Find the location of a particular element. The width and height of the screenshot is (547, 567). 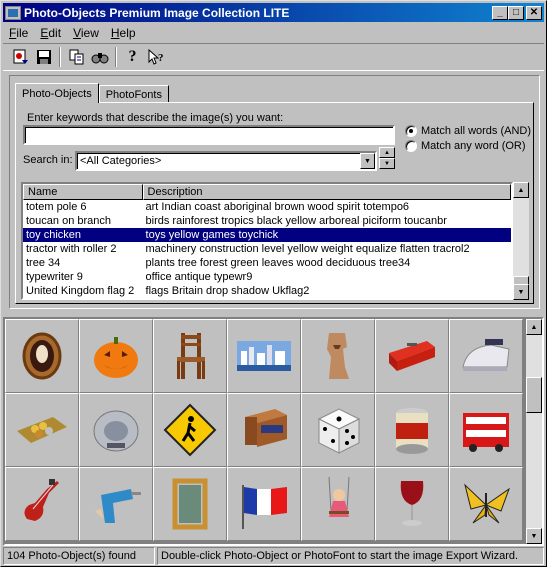

row-description: flags Britain drop shadow Ukflag2 is located at coordinates (227, 291).